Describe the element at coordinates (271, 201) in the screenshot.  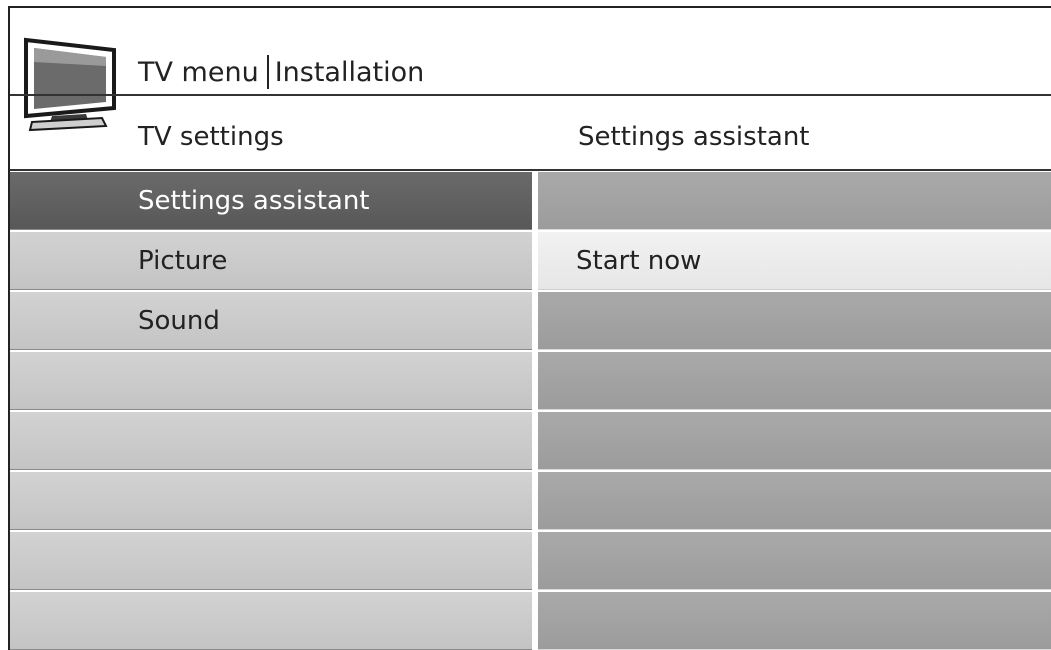
I see `menu-item-settings-assistant: Settings assistant` at that location.